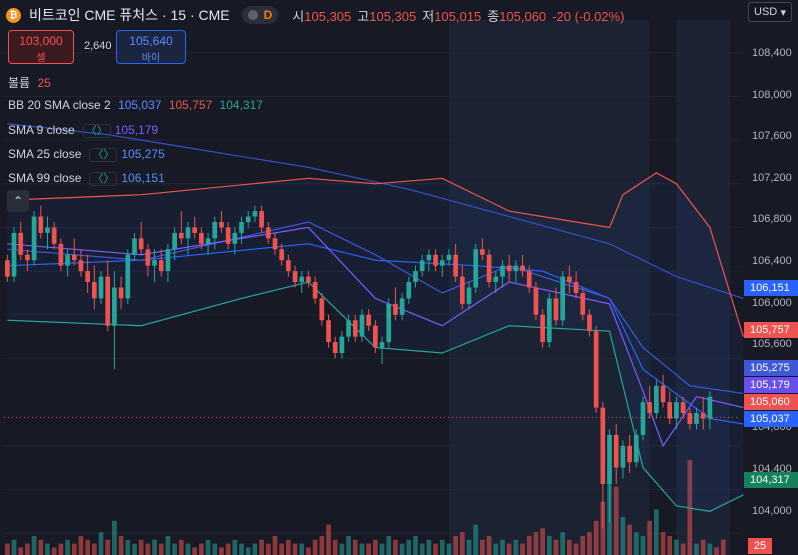 The height and width of the screenshot is (555, 798). I want to click on bb-upper-value: 105,757, so click(190, 105).